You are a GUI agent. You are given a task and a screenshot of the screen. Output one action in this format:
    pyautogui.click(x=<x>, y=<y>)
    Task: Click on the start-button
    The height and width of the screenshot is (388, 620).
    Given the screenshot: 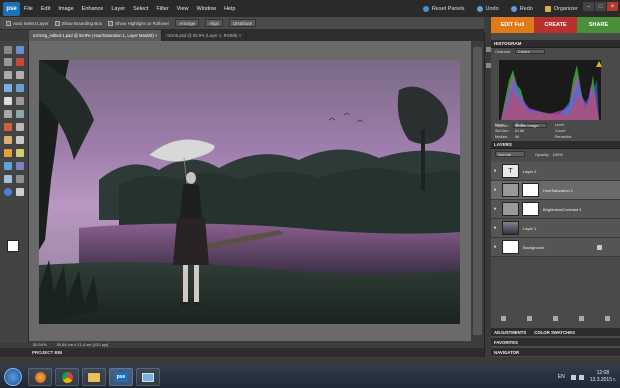 What is the action you would take?
    pyautogui.click(x=13, y=377)
    